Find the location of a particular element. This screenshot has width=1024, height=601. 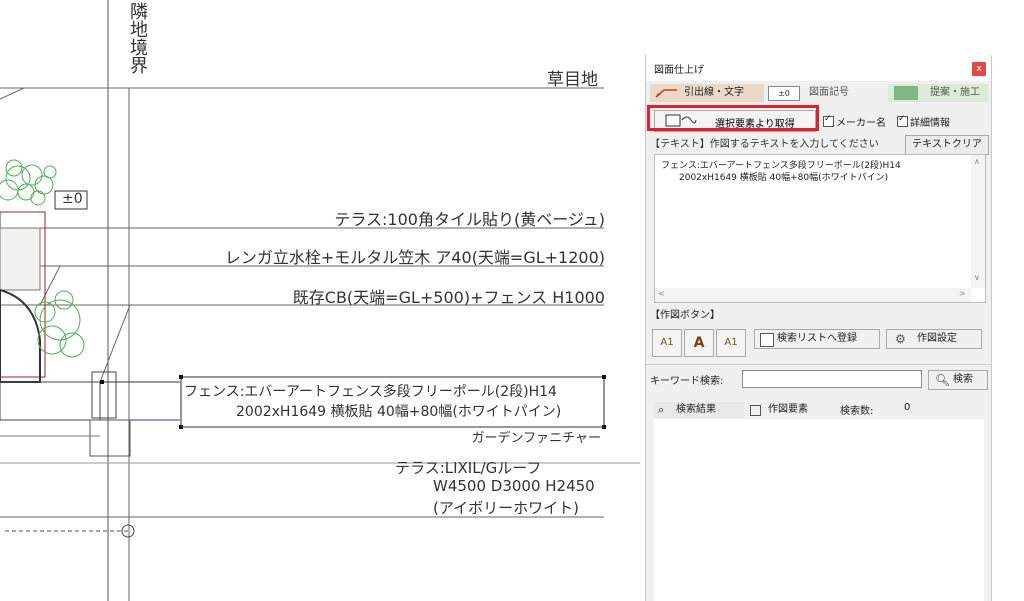

settings-label: 作図設定 is located at coordinates (937, 338).